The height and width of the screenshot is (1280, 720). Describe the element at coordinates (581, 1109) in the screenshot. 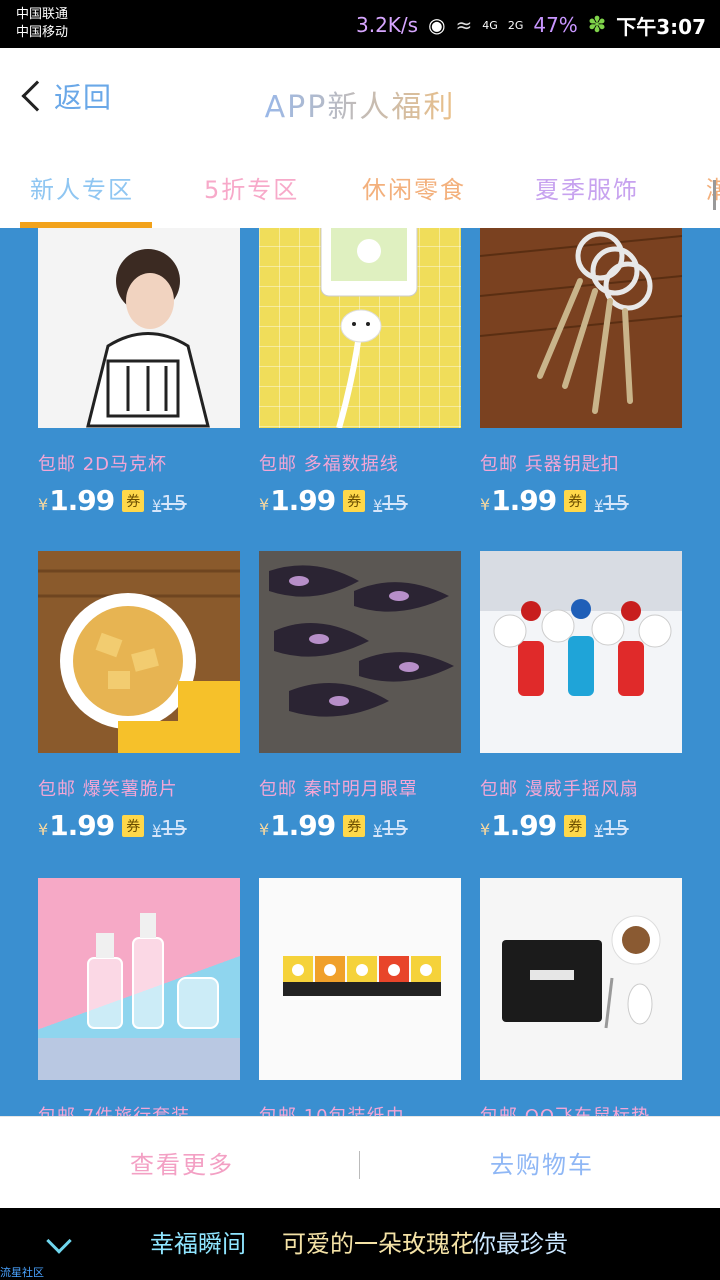

I see `product-name: 包邮 QQ飞车鼠标垫` at that location.